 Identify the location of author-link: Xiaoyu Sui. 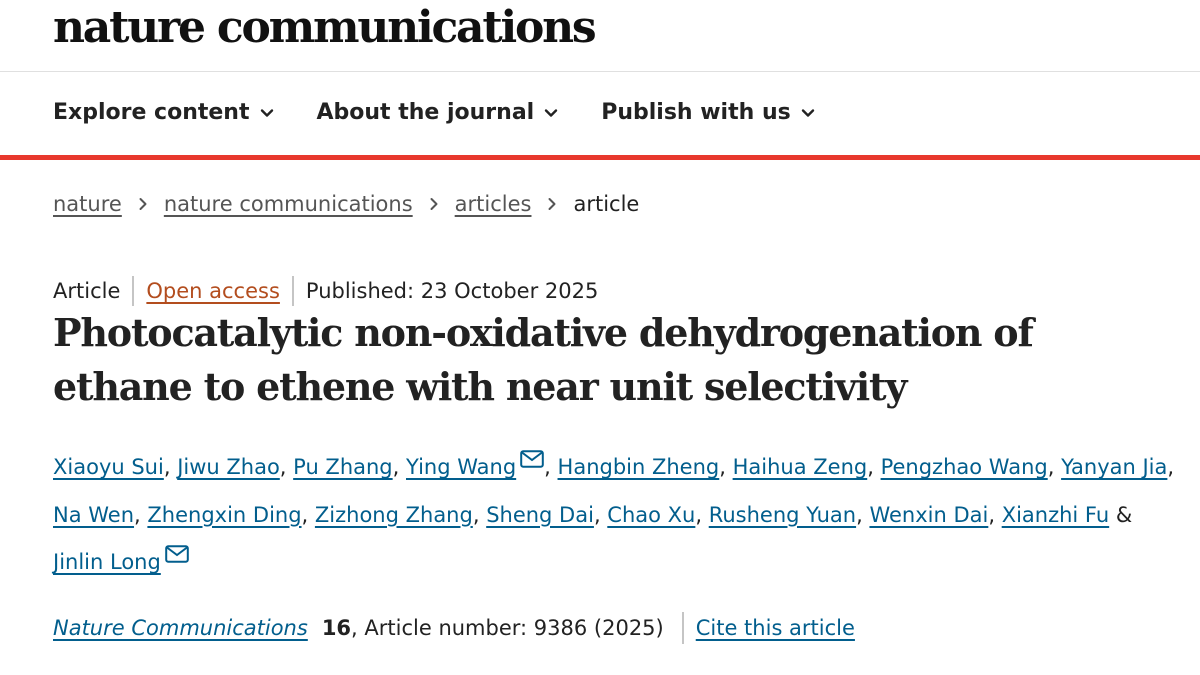
(108, 467).